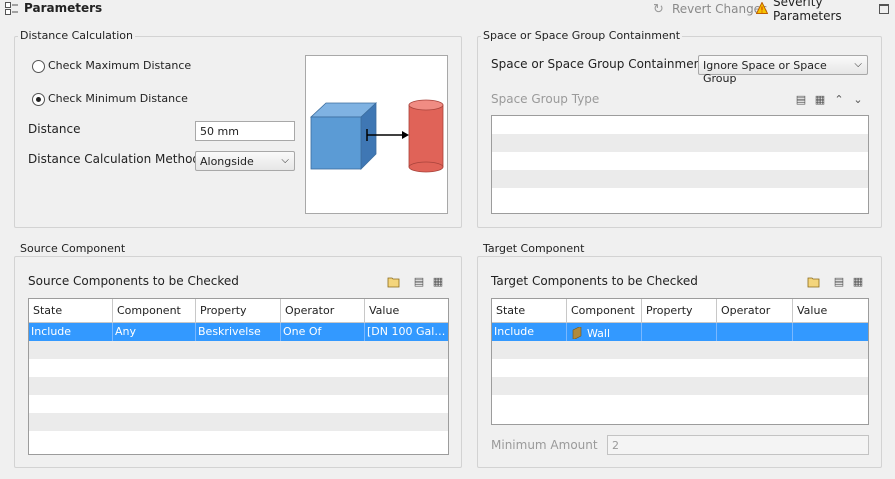  I want to click on space-group-type-list, so click(680, 164).